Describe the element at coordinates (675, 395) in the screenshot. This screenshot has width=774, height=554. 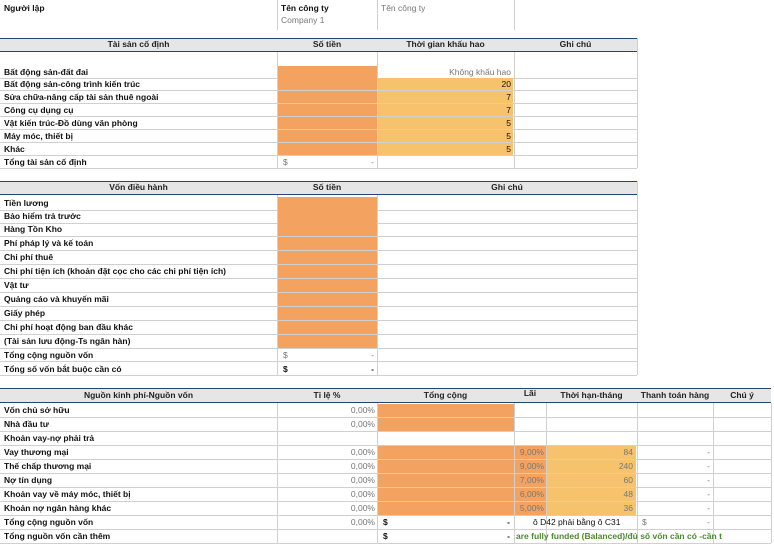
I see `funding-header-col: Thanh toán hàng` at that location.